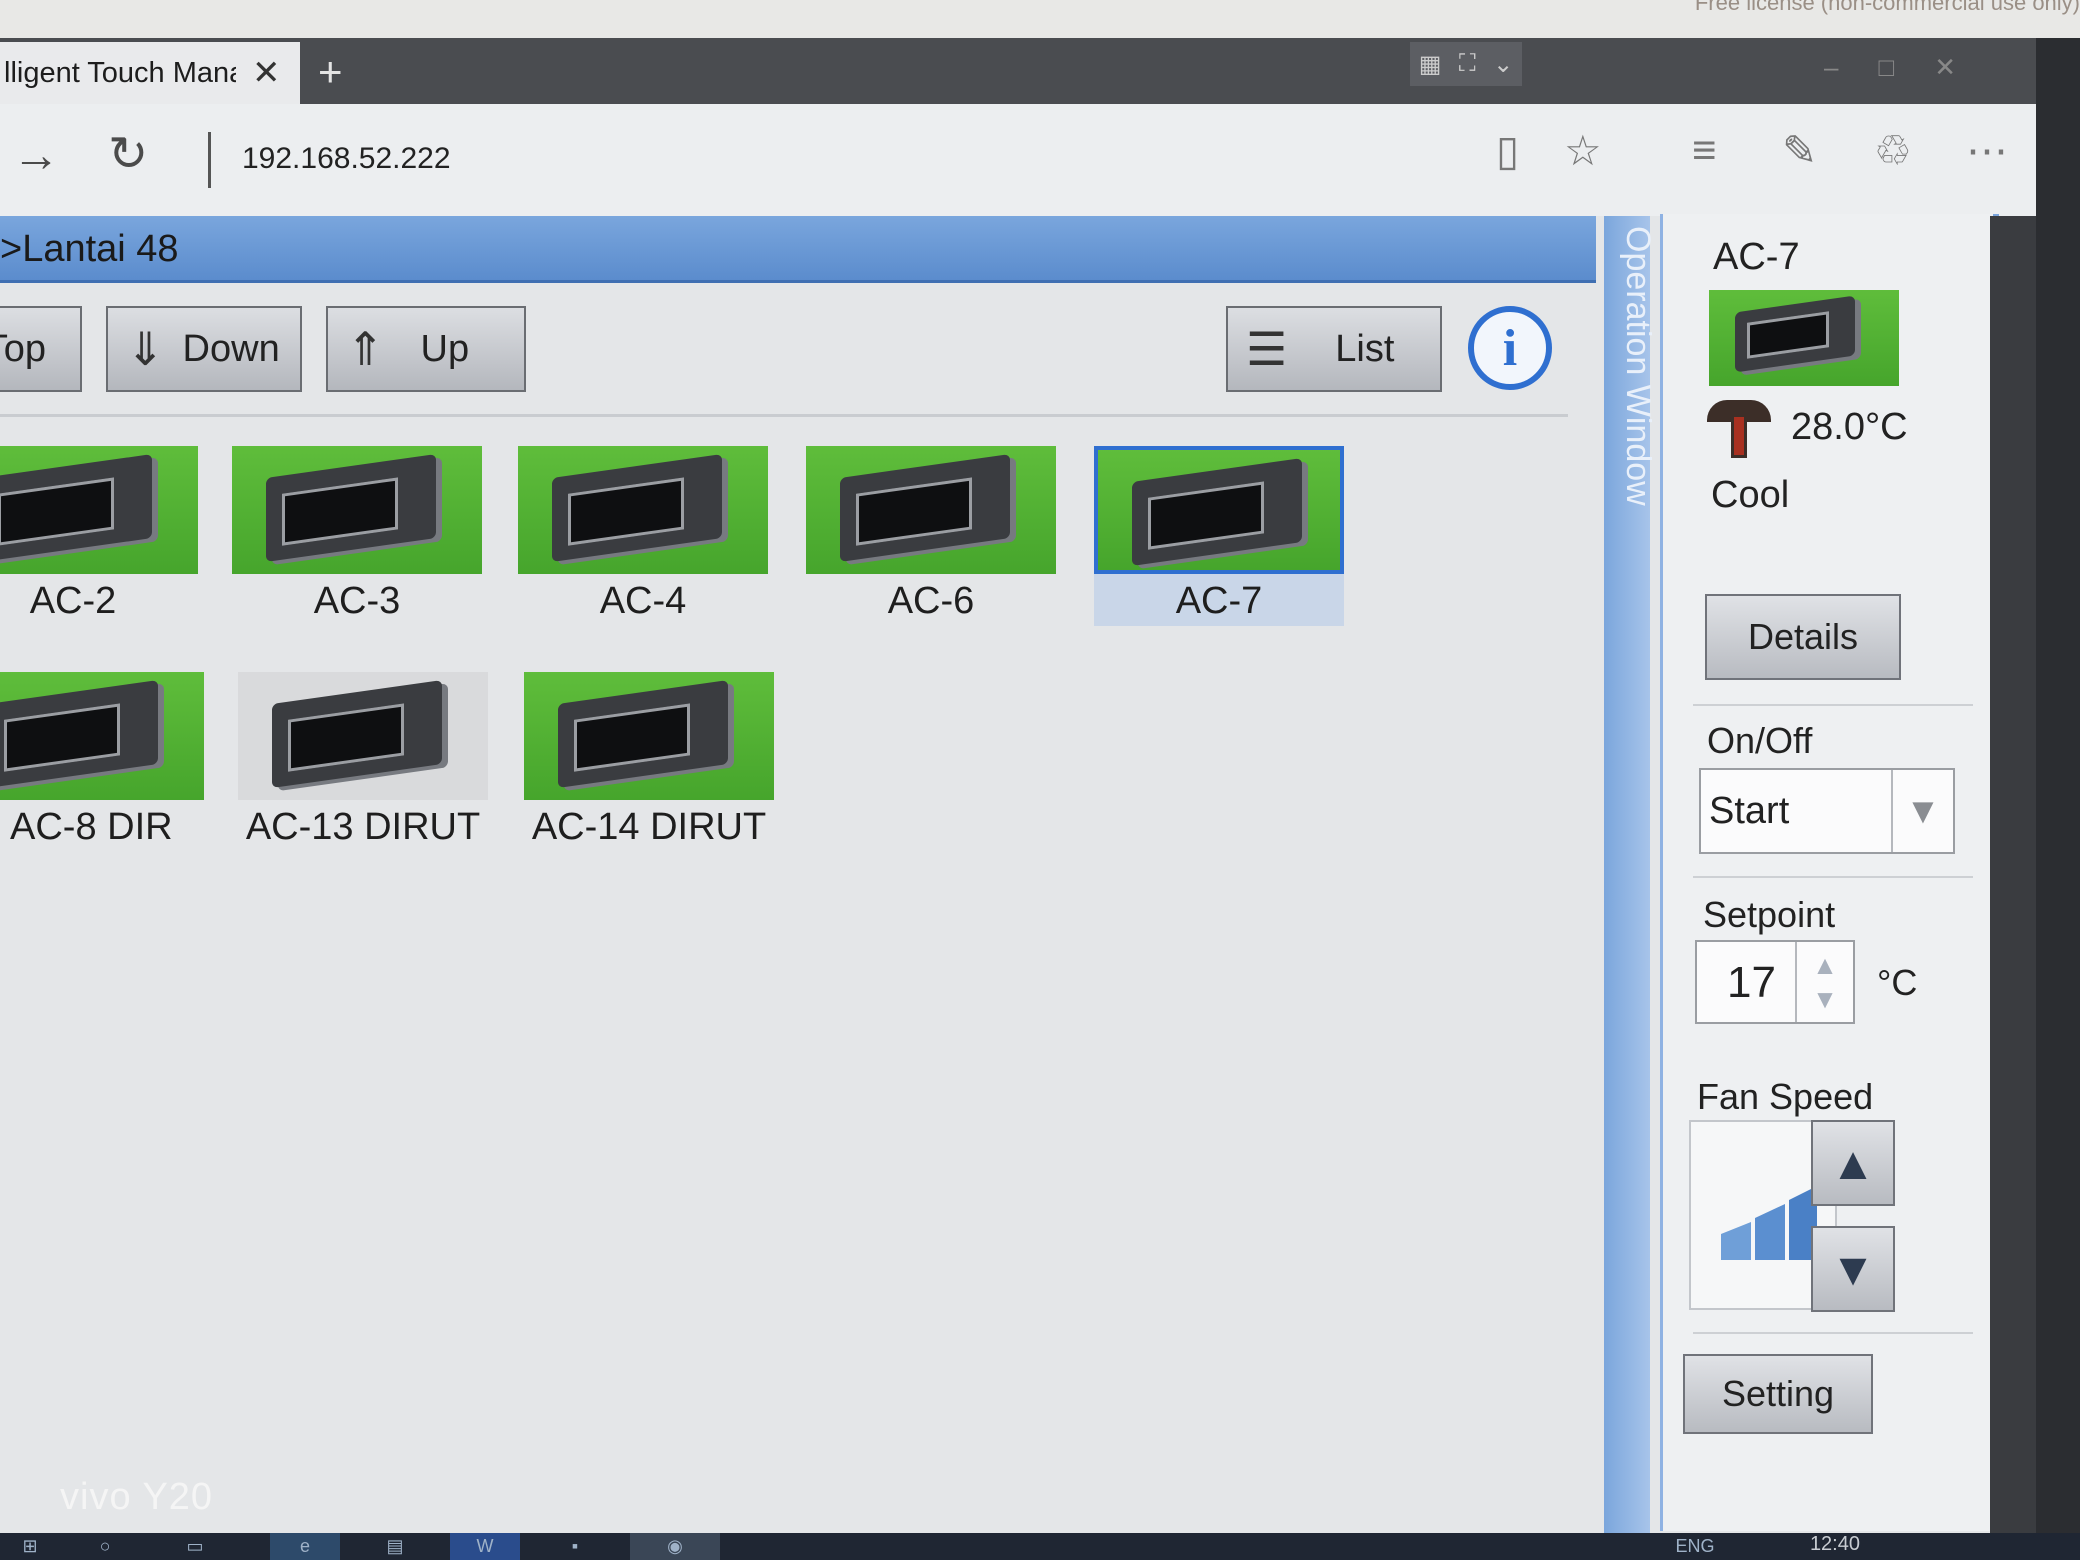 This screenshot has width=2080, height=1560. Describe the element at coordinates (1040, 19) in the screenshot. I see `screen-top-strip: Free license (non-commercial use only)` at that location.